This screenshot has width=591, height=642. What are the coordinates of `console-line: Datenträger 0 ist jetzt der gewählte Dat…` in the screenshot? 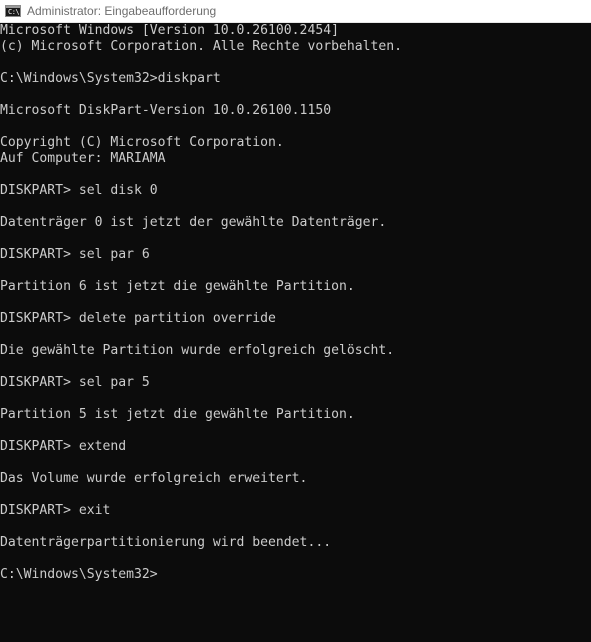 It's located at (193, 222).